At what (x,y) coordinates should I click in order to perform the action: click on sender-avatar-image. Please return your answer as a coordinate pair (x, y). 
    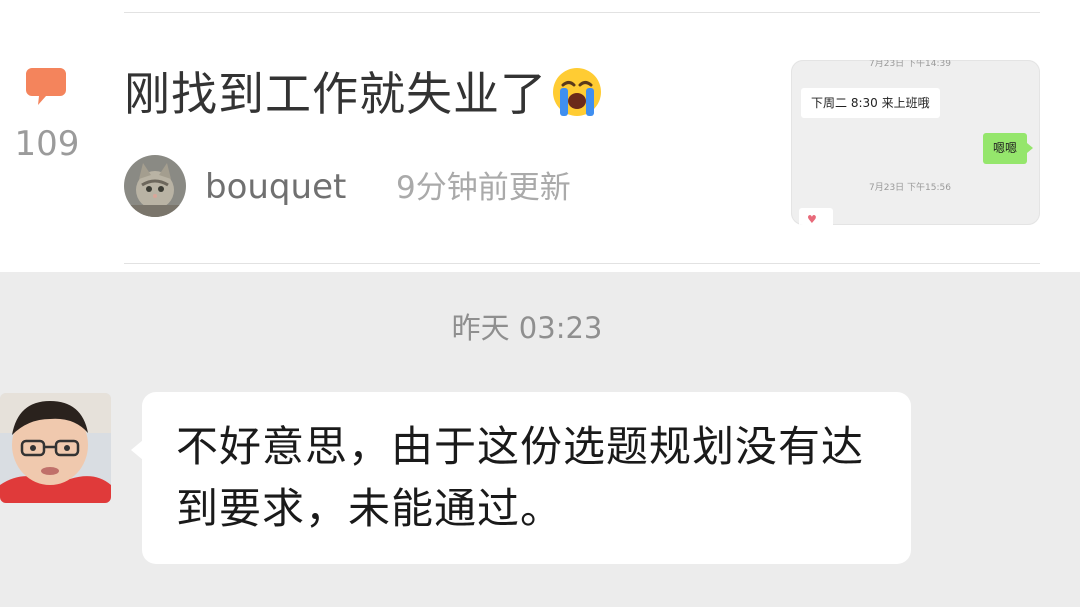
    Looking at the image, I should click on (55, 448).